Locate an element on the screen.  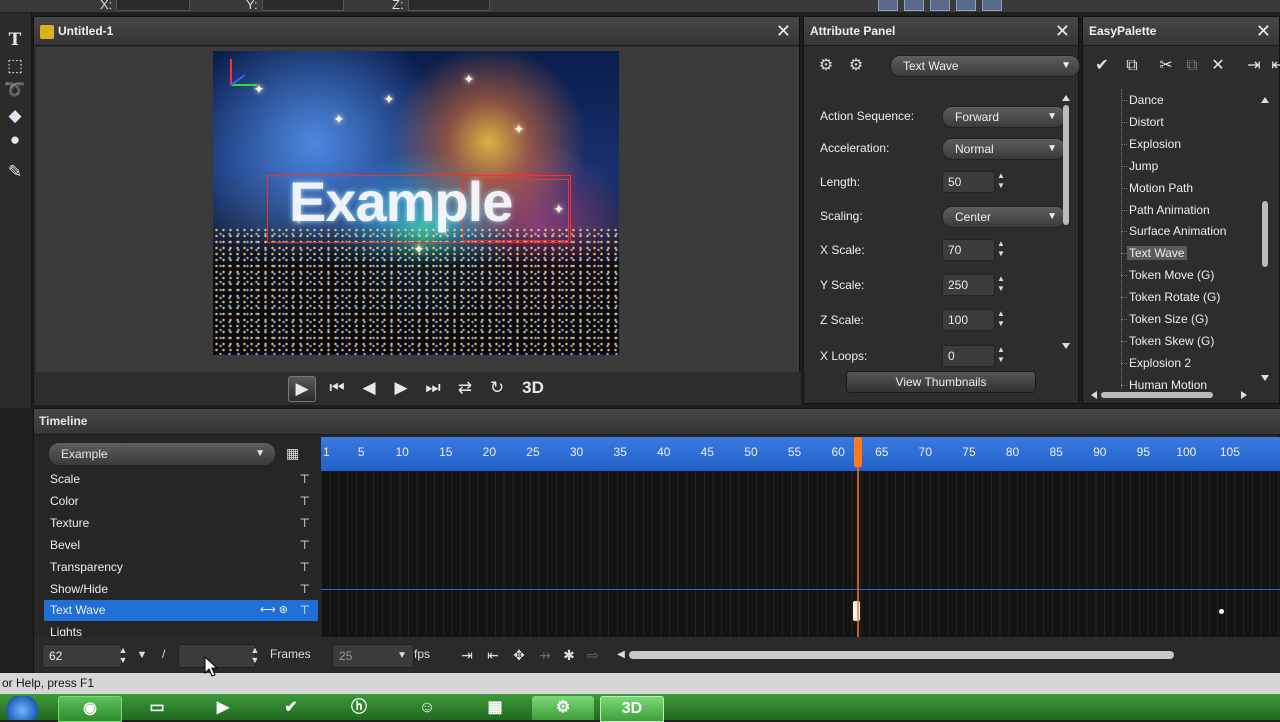
palette-scrollbar is located at coordinates (1265, 240).